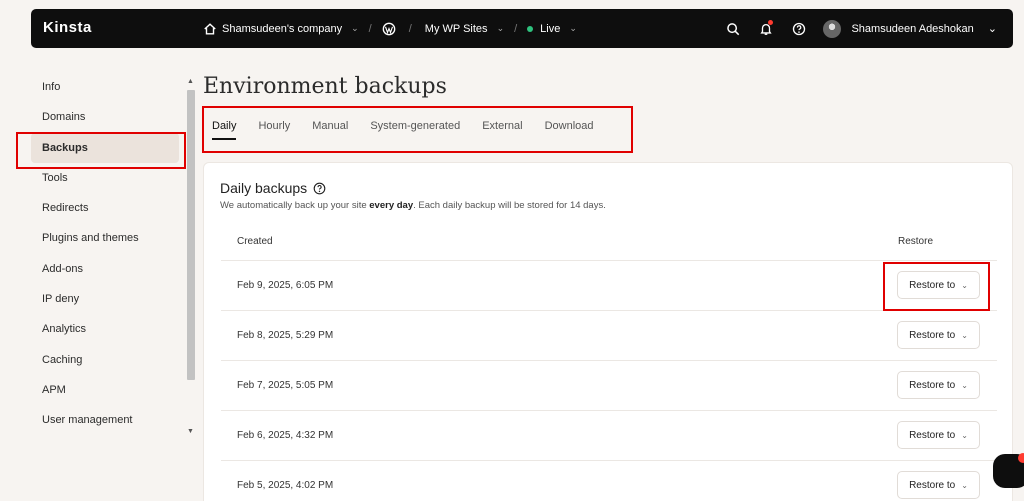  I want to click on breadcrumb-environment: Live ⌄, so click(552, 29).